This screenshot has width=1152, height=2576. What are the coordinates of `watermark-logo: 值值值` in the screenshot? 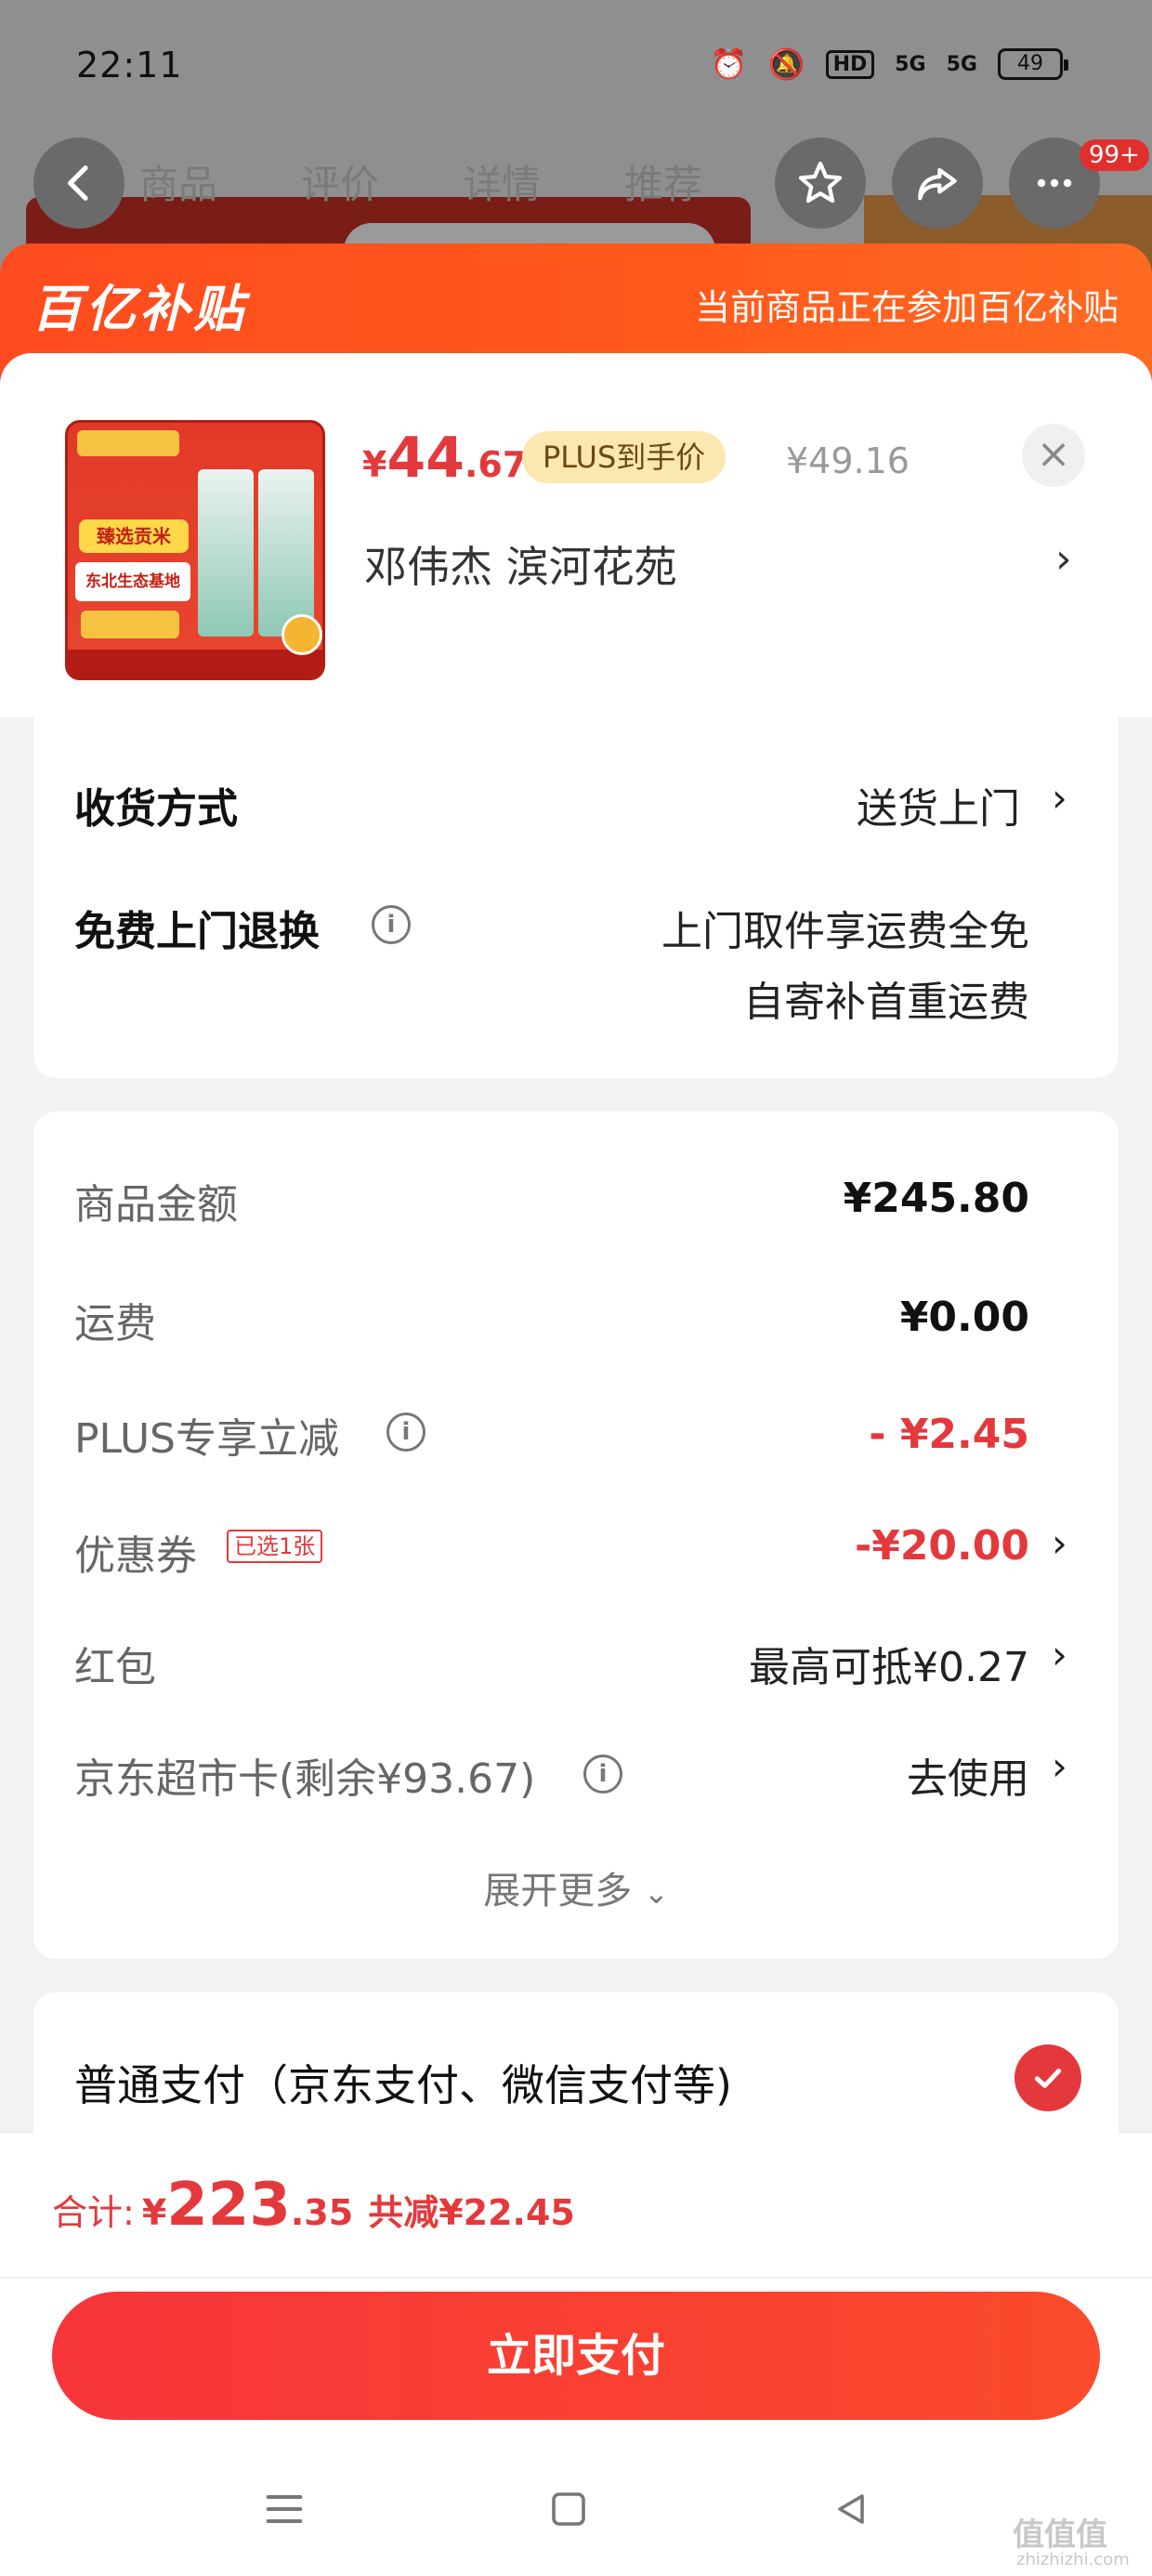 It's located at (1060, 2535).